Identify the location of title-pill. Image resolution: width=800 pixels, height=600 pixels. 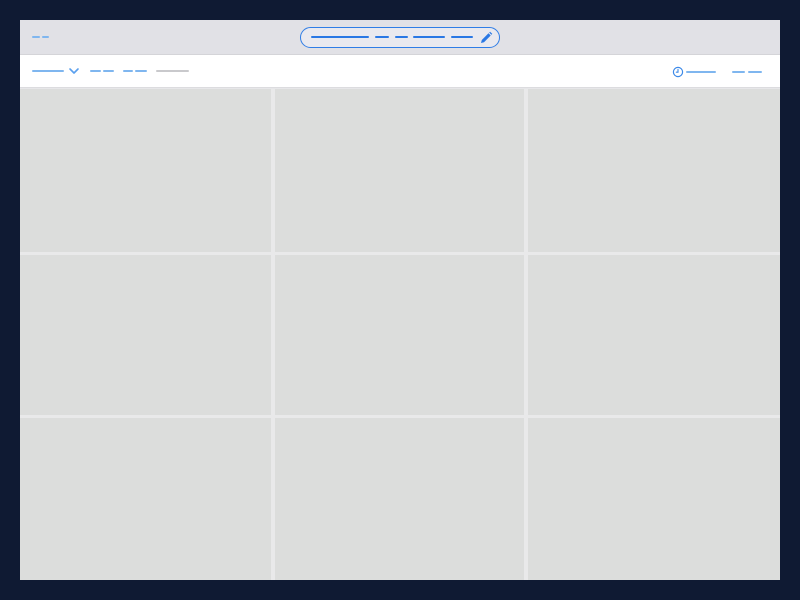
(400, 37).